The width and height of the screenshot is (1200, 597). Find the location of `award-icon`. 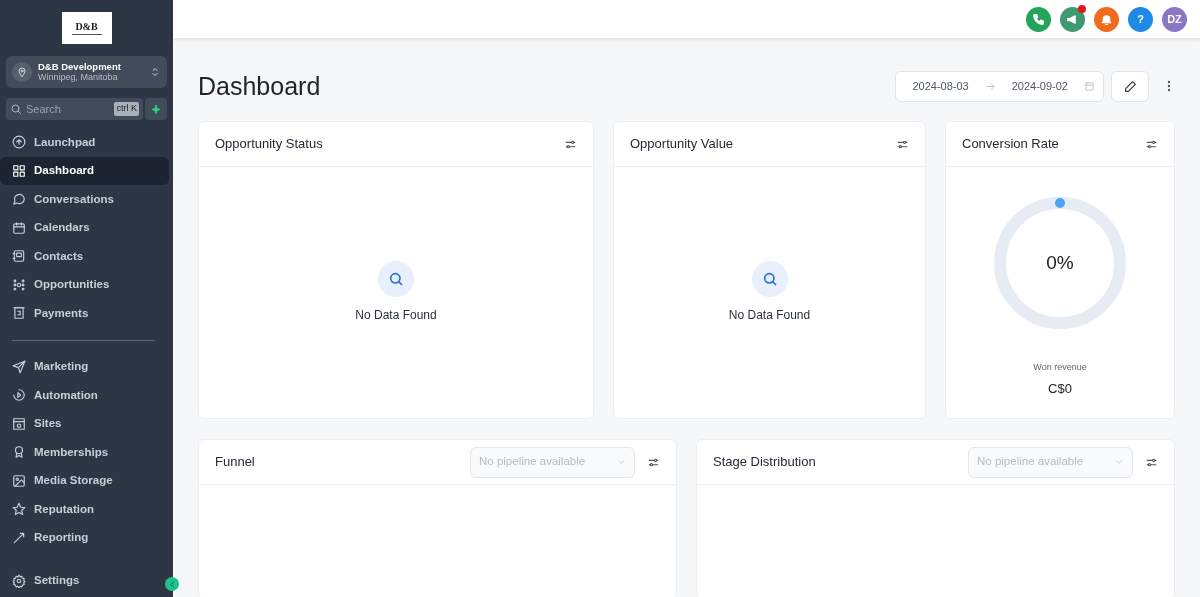

award-icon is located at coordinates (19, 452).